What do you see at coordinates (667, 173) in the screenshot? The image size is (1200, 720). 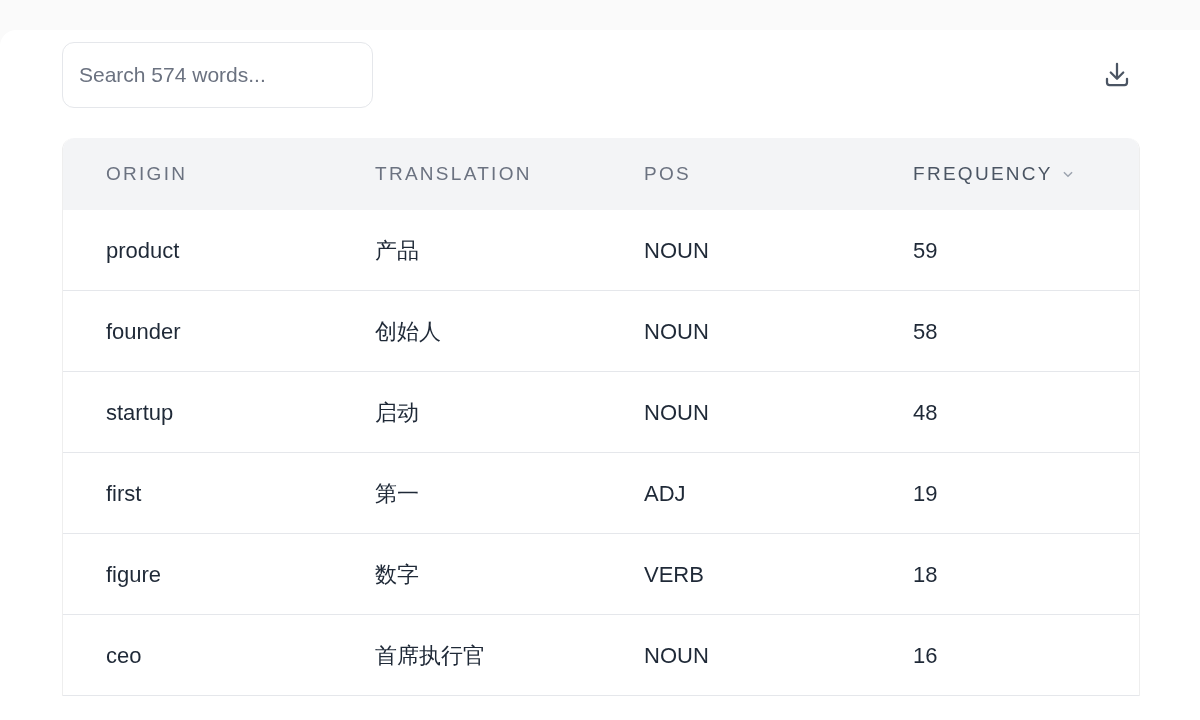 I see `column-header: POS` at bounding box center [667, 173].